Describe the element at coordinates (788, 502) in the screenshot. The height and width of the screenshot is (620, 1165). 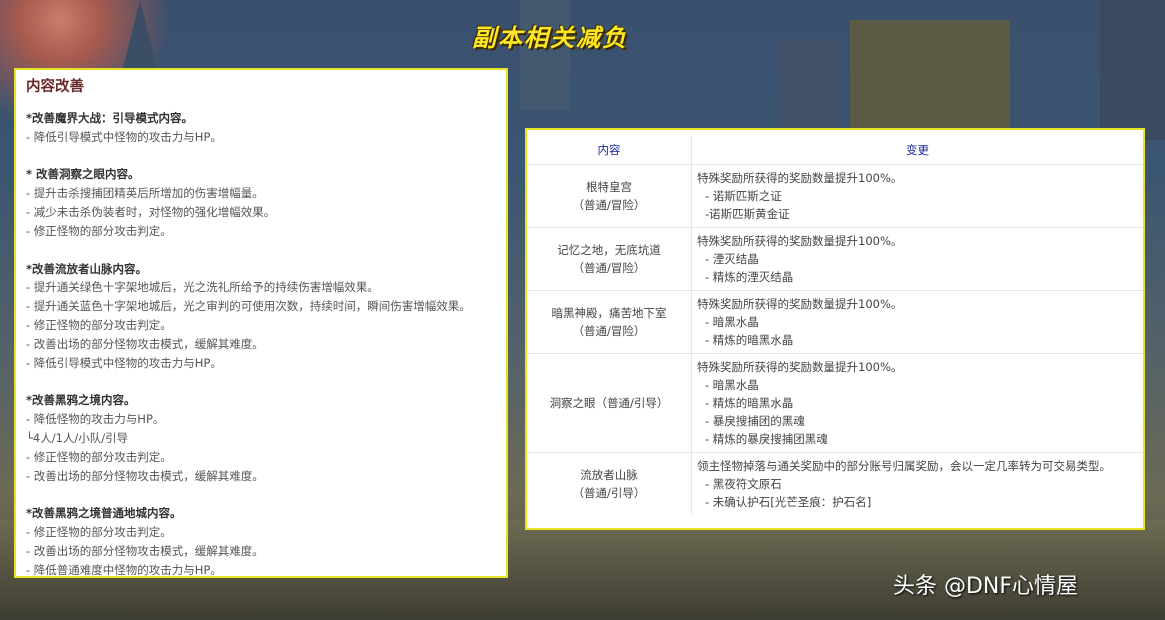
I see `reward-item: - 未确认护石[光芒圣痕：护石名]` at that location.